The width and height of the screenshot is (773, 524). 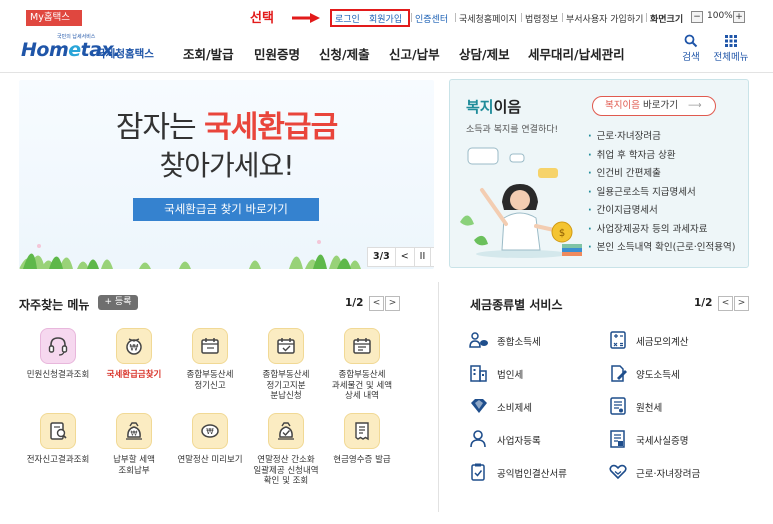 What do you see at coordinates (658, 375) in the screenshot?
I see `tax-service-label: 양도소득세` at bounding box center [658, 375].